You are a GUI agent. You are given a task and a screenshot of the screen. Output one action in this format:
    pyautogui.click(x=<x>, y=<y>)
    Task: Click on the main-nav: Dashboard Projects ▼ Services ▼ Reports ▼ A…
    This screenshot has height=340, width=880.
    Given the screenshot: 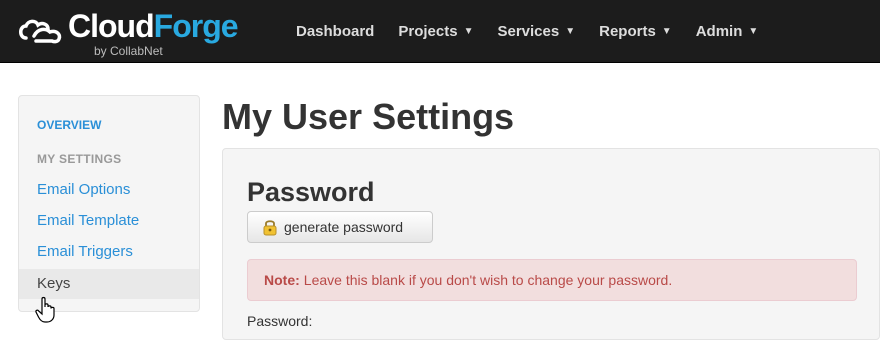 What is the action you would take?
    pyautogui.click(x=539, y=31)
    